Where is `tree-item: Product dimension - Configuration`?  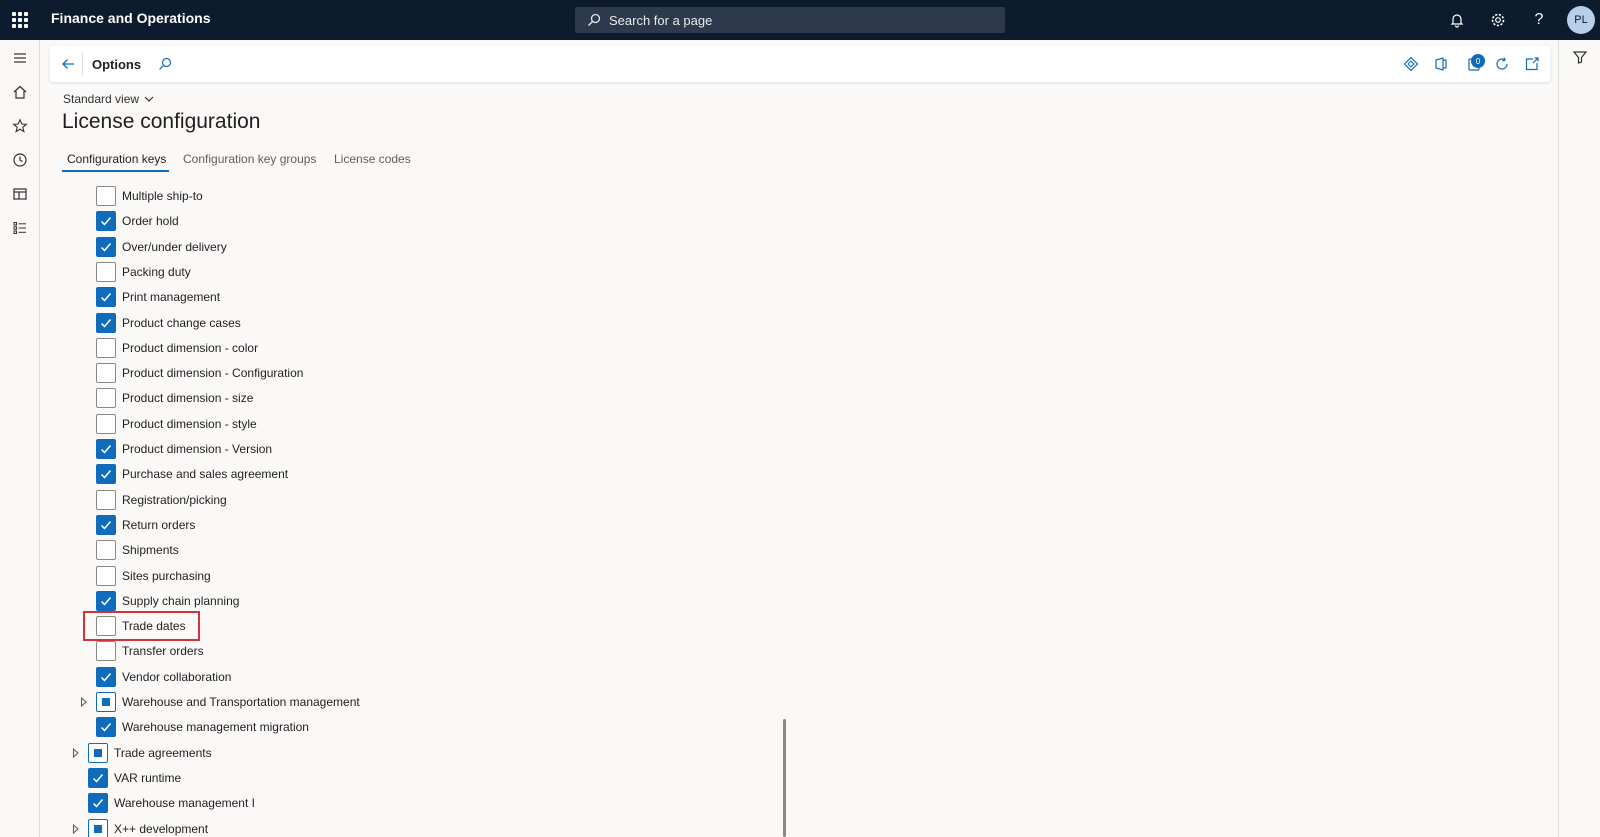 tree-item: Product dimension - Configuration is located at coordinates (199, 373).